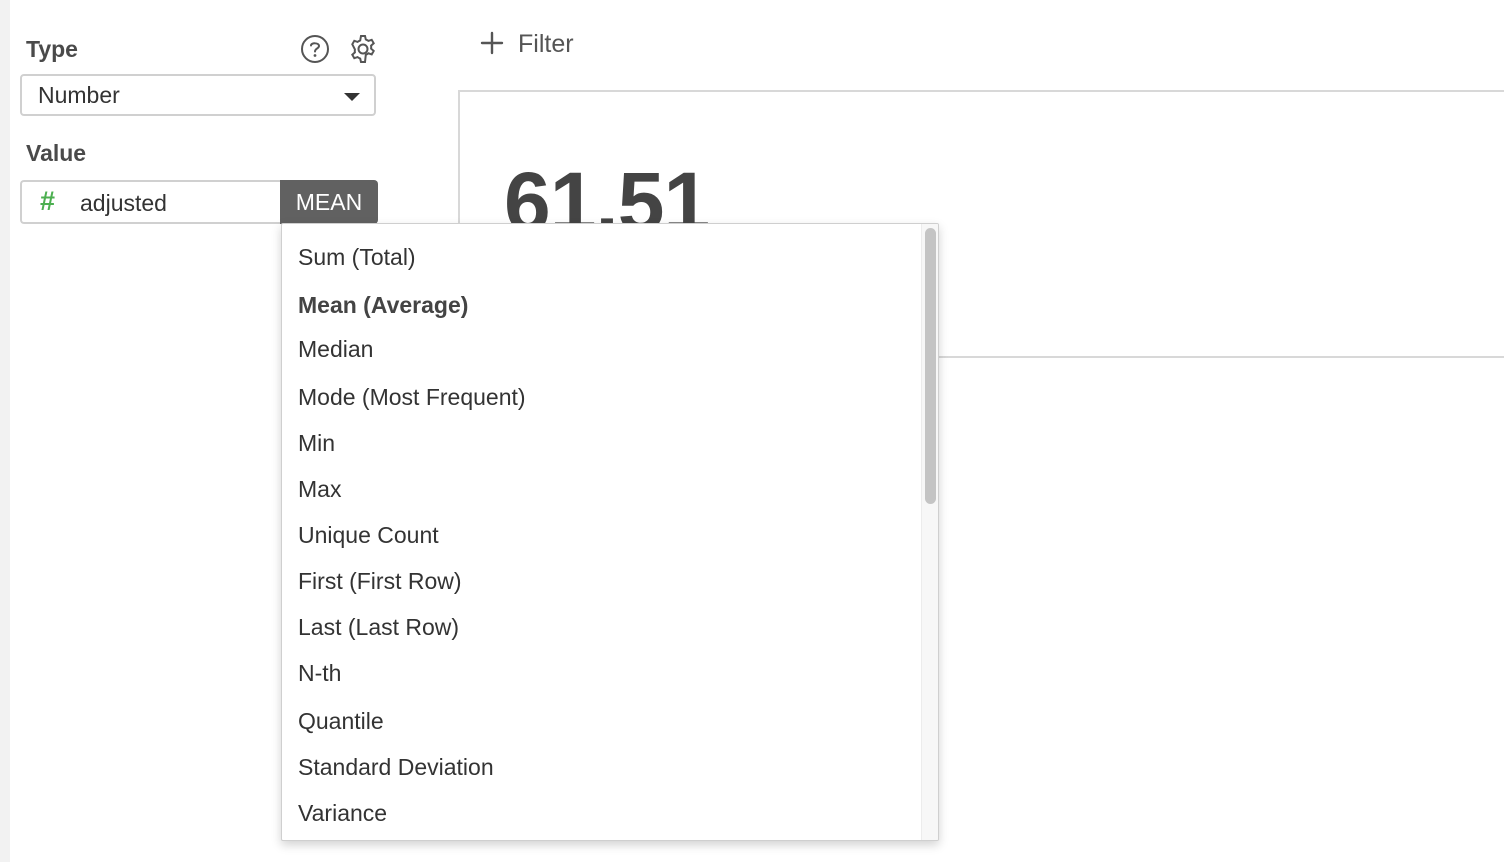 Image resolution: width=1504 pixels, height=862 pixels. Describe the element at coordinates (396, 767) in the screenshot. I see `menu-item-standard-deviation: Standard Deviation` at that location.